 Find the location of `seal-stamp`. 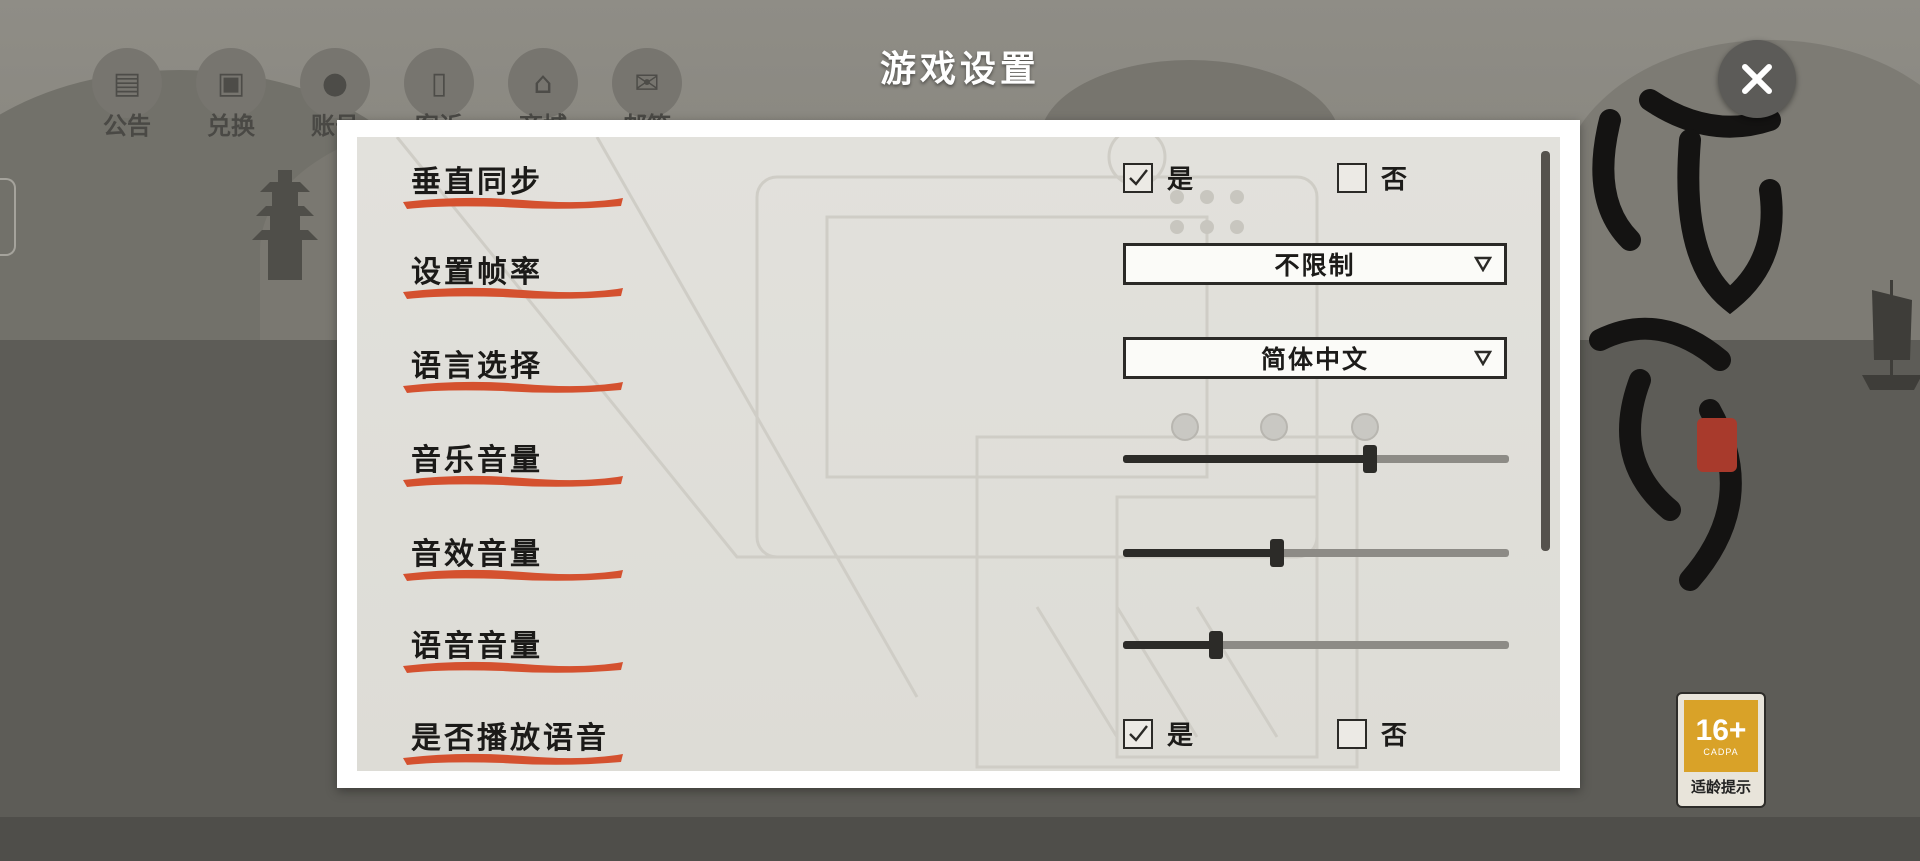

seal-stamp is located at coordinates (1717, 445).